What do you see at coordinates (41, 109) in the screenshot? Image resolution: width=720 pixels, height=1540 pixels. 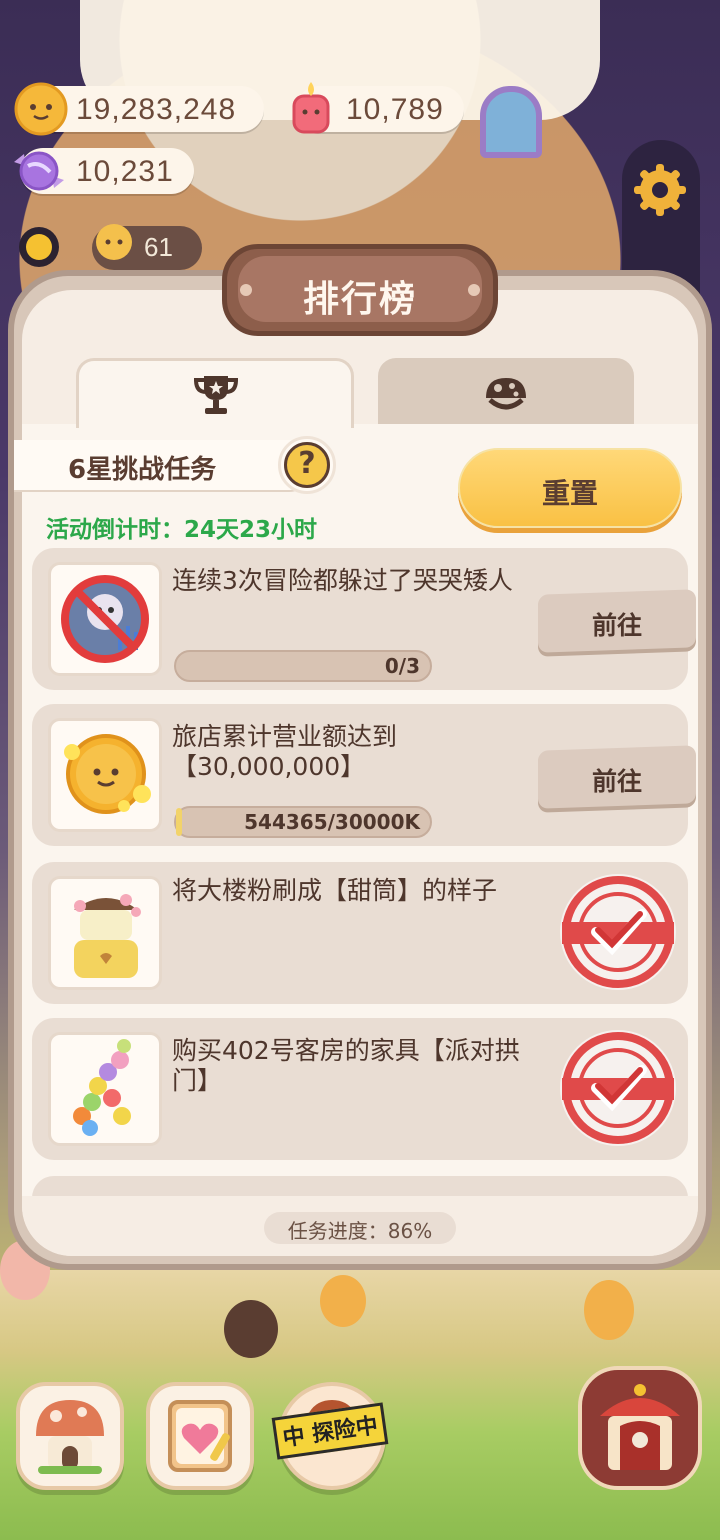 I see `coin-cookie-icon` at bounding box center [41, 109].